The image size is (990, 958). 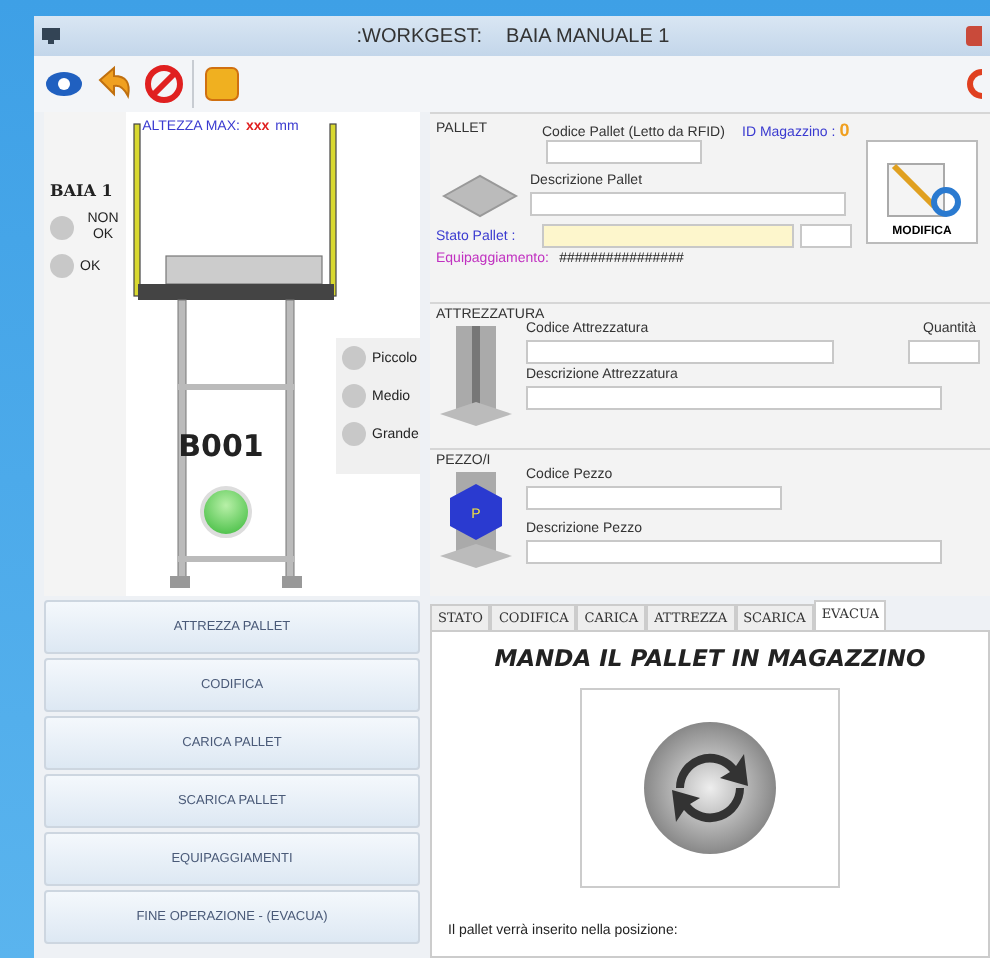 I want to click on no-entry-icon, so click(x=164, y=84).